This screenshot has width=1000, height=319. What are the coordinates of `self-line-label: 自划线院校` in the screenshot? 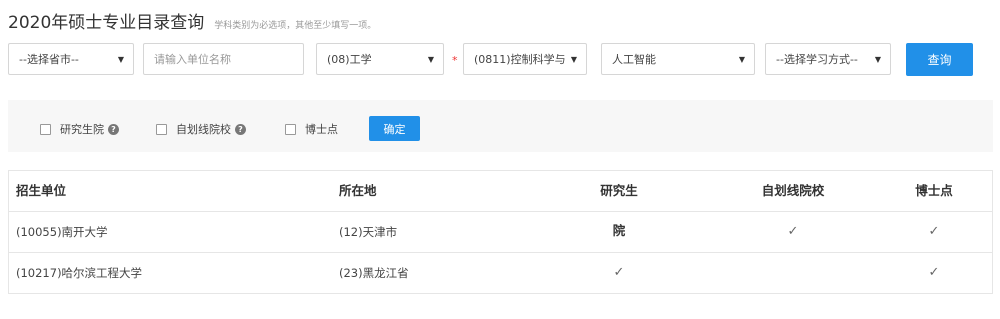 It's located at (203, 129).